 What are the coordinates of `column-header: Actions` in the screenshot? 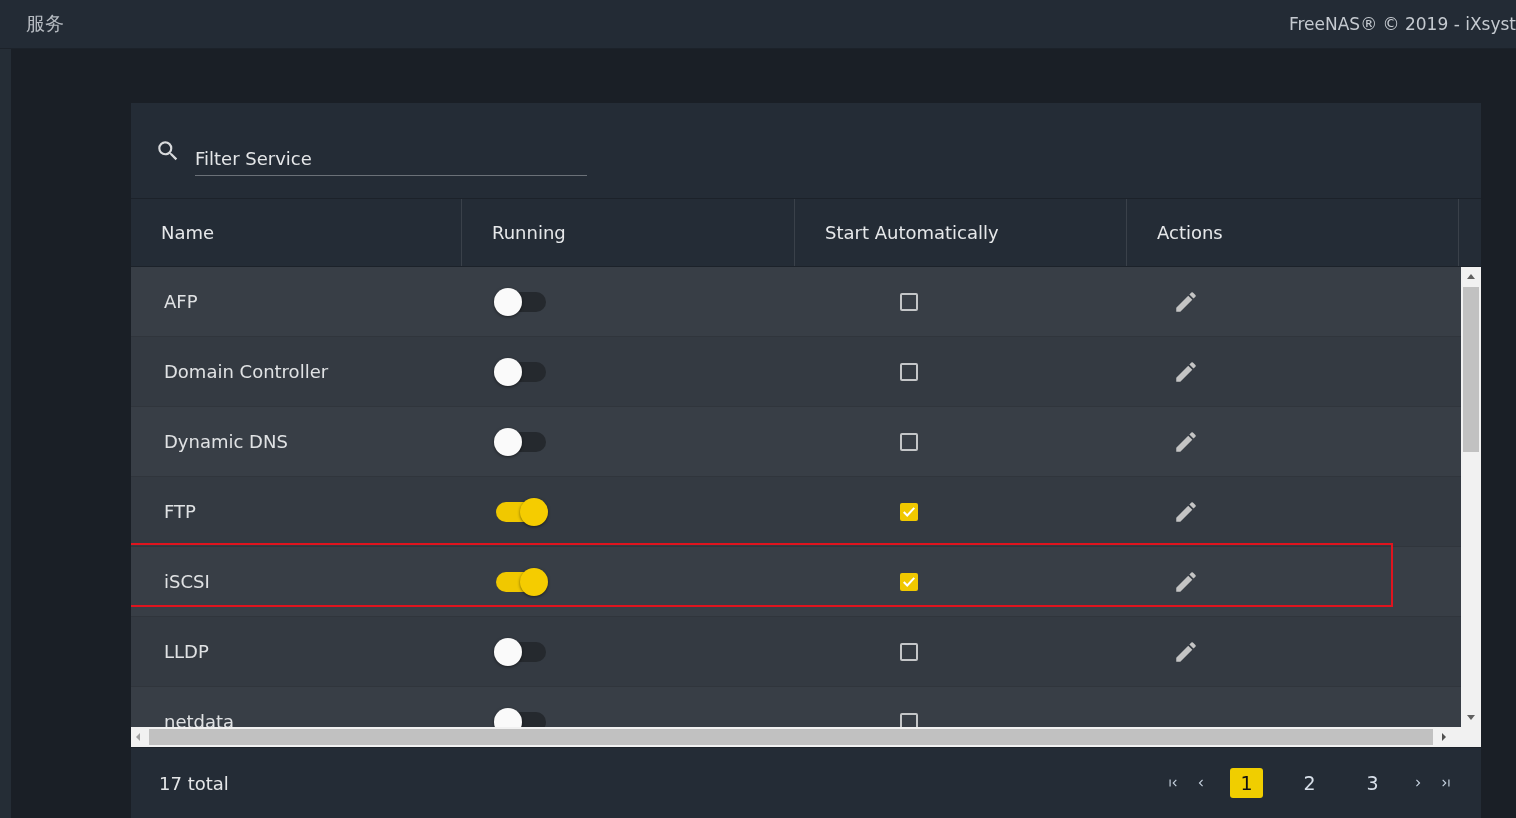 It's located at (1293, 232).